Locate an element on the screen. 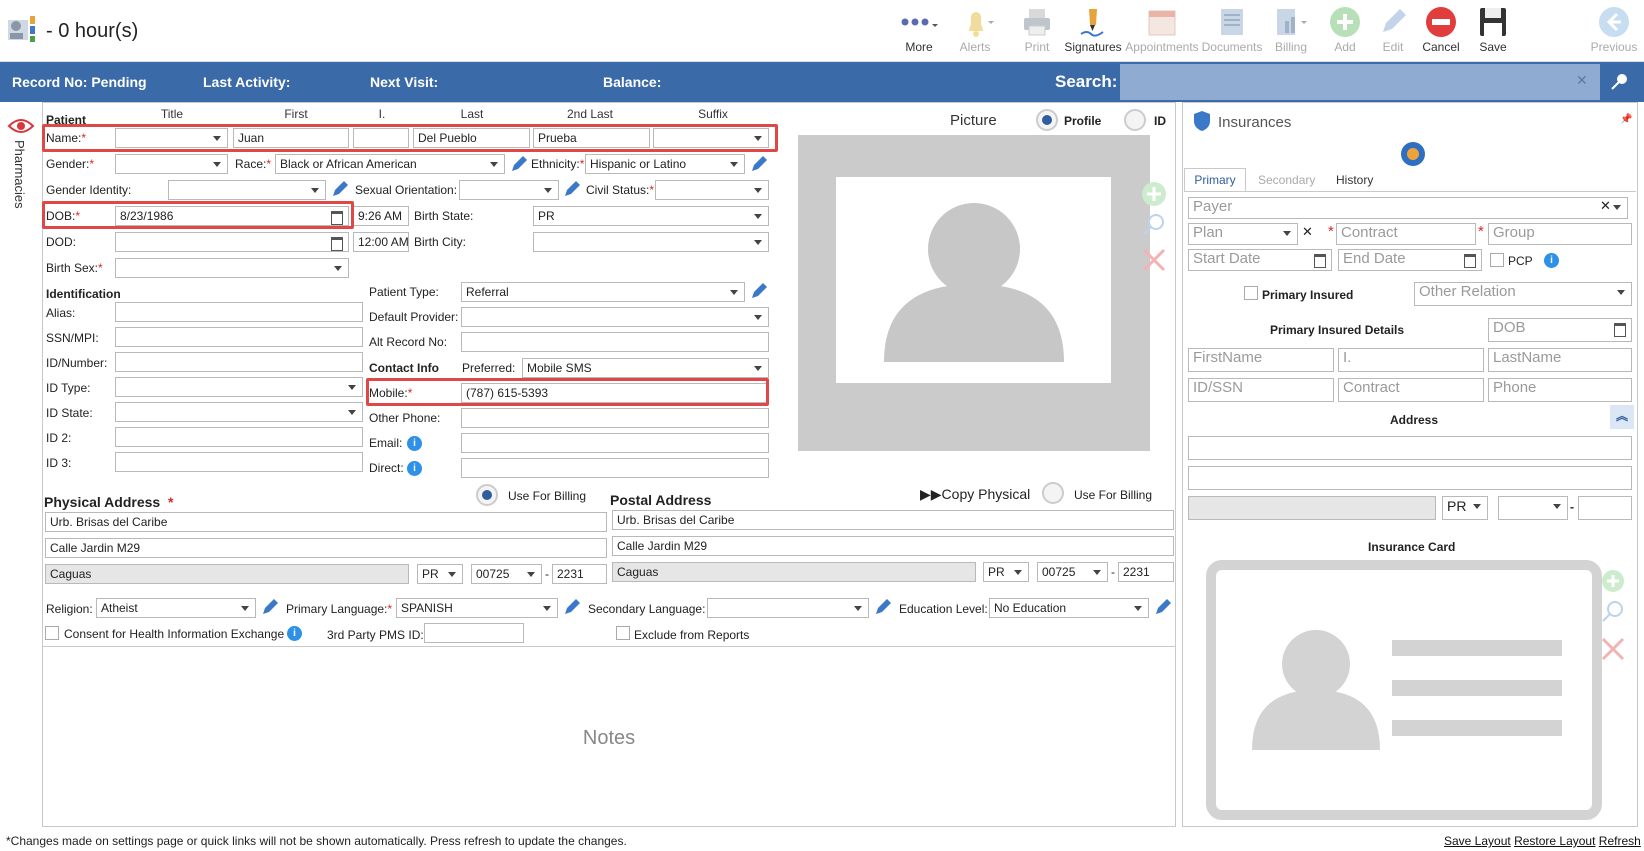 This screenshot has width=1644, height=851. zoom-picture-icon is located at coordinates (1154, 224).